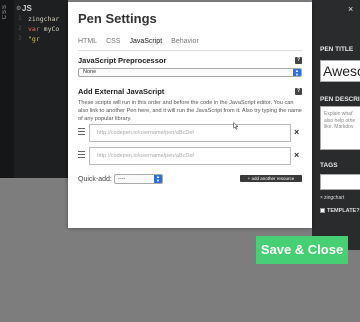  What do you see at coordinates (340, 182) in the screenshot?
I see `tags-input` at bounding box center [340, 182].